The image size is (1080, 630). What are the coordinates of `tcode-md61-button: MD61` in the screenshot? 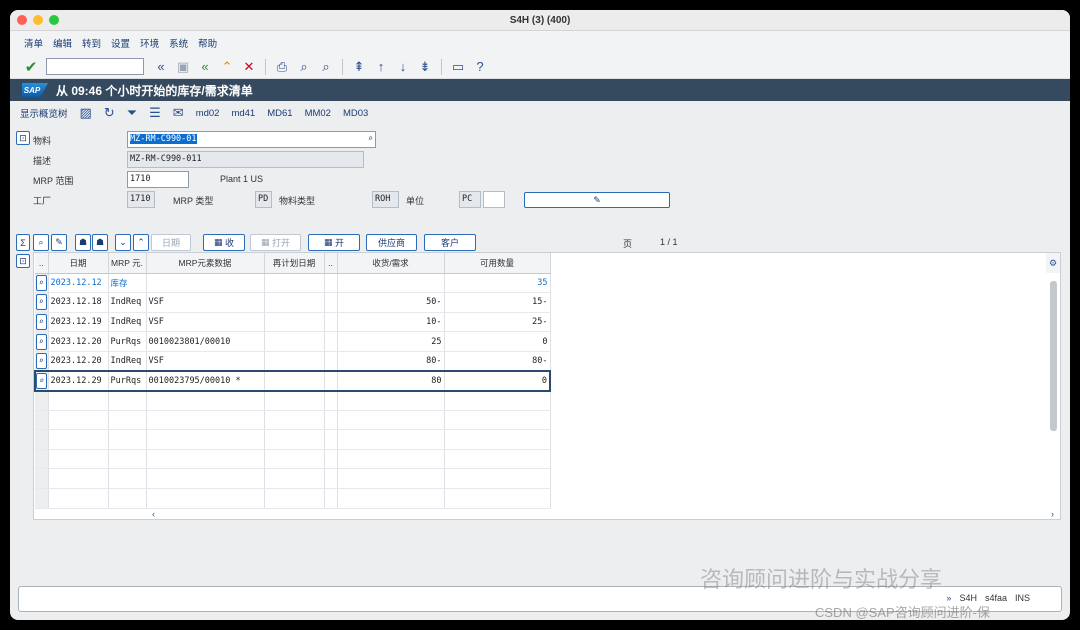 It's located at (279, 113).